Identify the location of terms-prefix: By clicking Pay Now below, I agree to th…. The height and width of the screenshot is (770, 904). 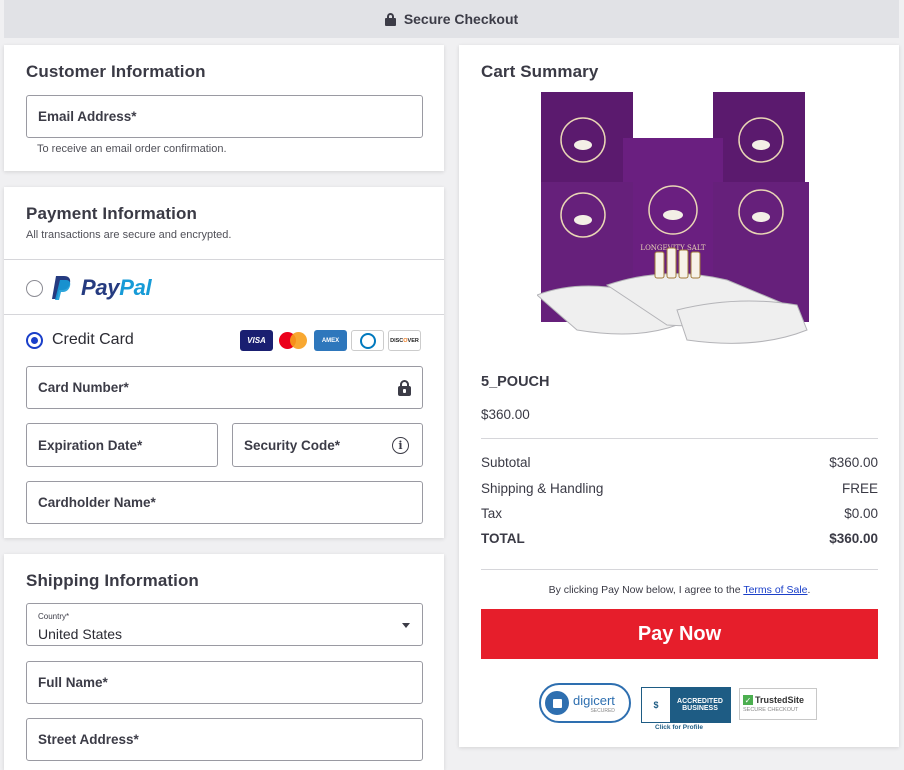
(646, 590).